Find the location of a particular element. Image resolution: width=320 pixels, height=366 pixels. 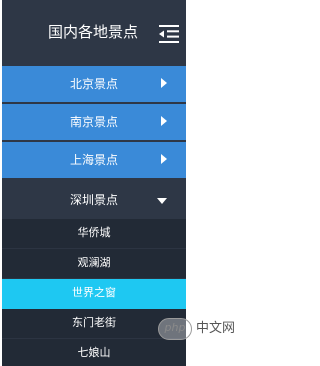

menu-collapse-icon is located at coordinates (169, 34).